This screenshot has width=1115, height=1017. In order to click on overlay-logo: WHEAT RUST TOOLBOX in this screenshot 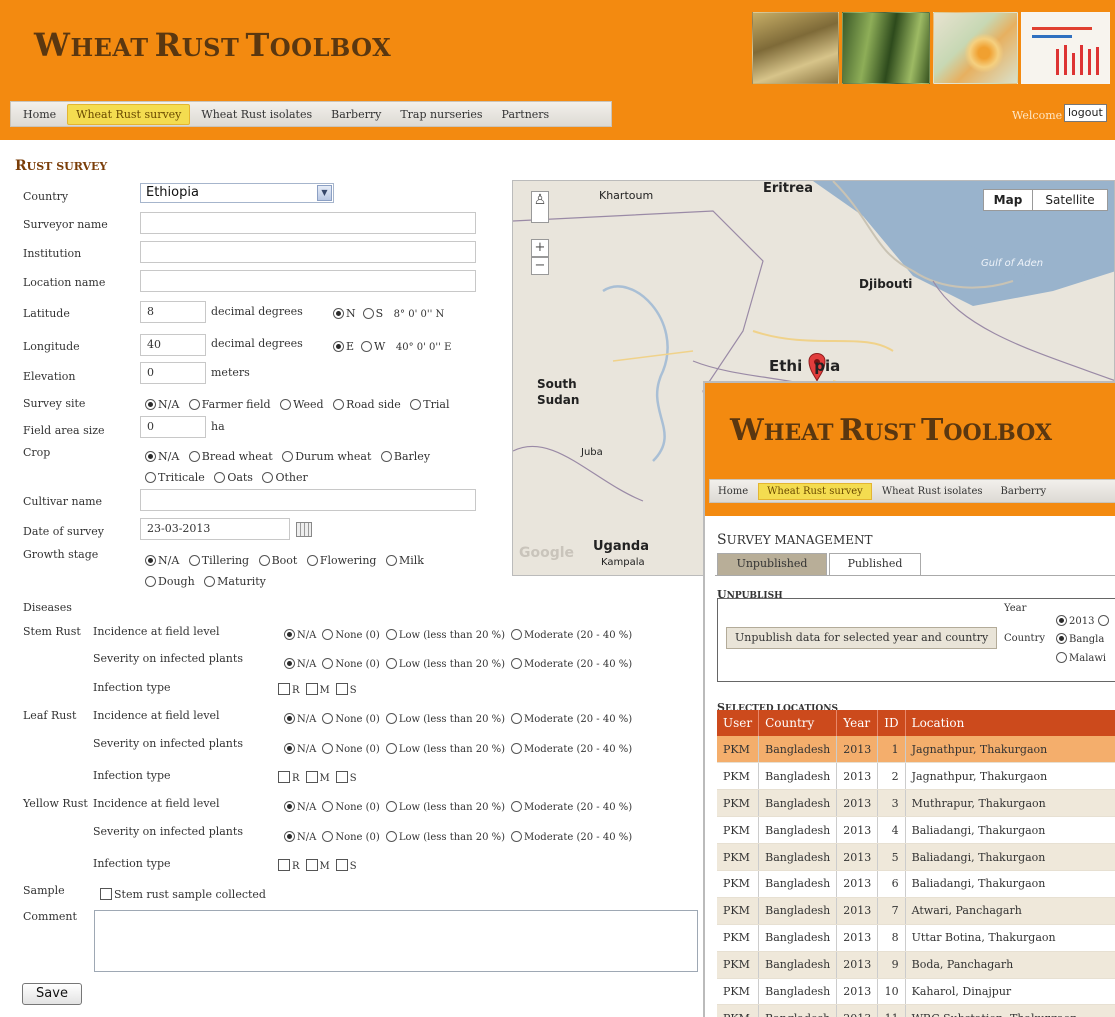, I will do `click(891, 430)`.